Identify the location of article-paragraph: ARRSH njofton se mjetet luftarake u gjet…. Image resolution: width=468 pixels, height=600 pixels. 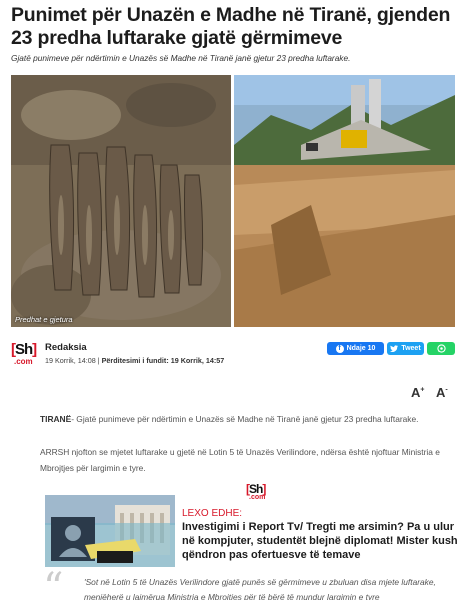
(240, 460).